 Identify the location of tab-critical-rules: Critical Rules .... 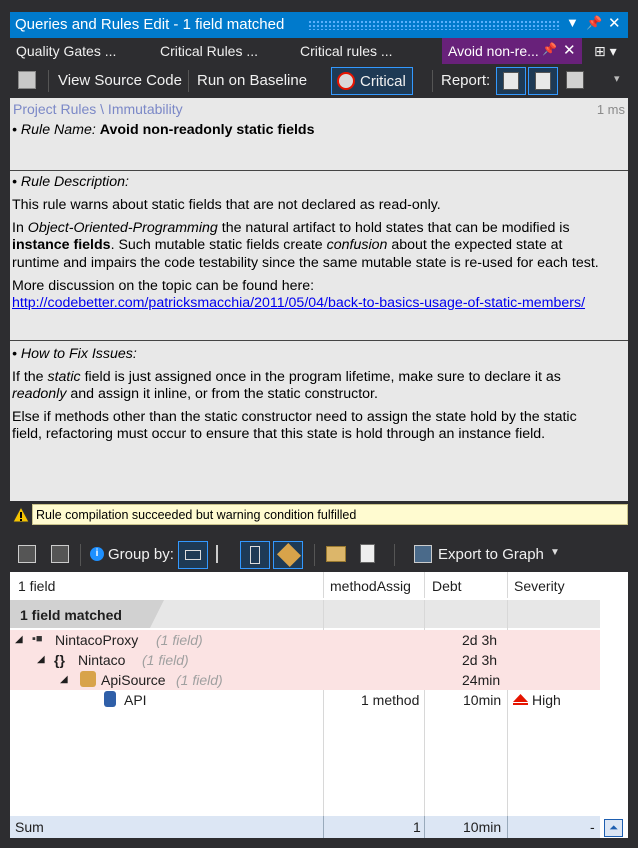
(224, 51).